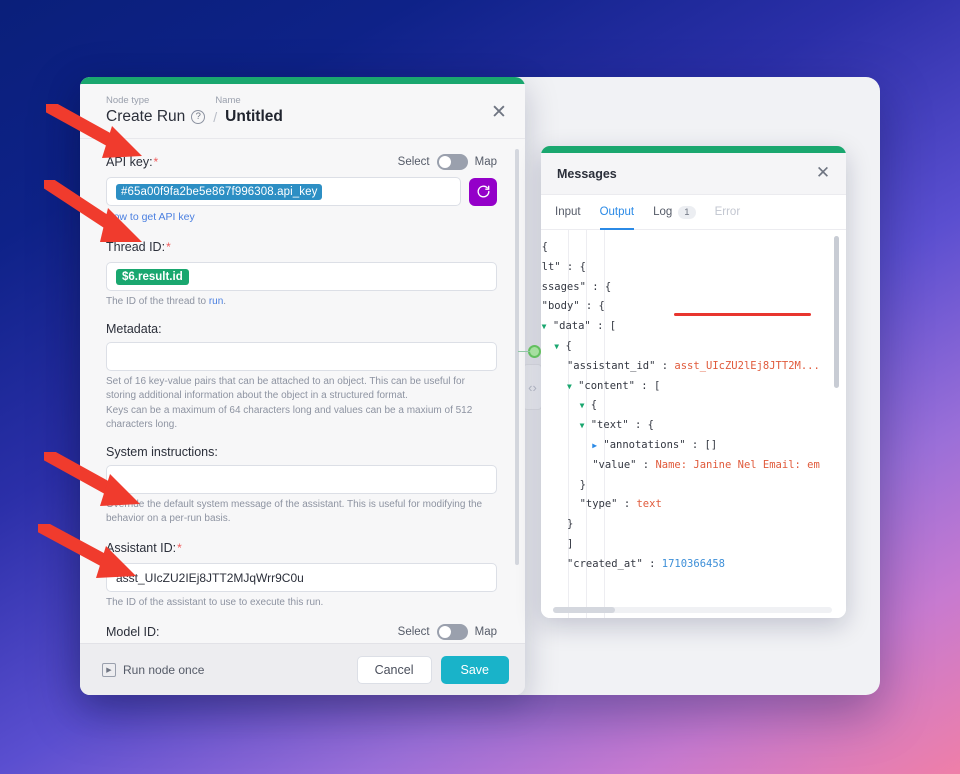  What do you see at coordinates (141, 548) in the screenshot?
I see `field-label-assistant-id: Assistant ID:` at bounding box center [141, 548].